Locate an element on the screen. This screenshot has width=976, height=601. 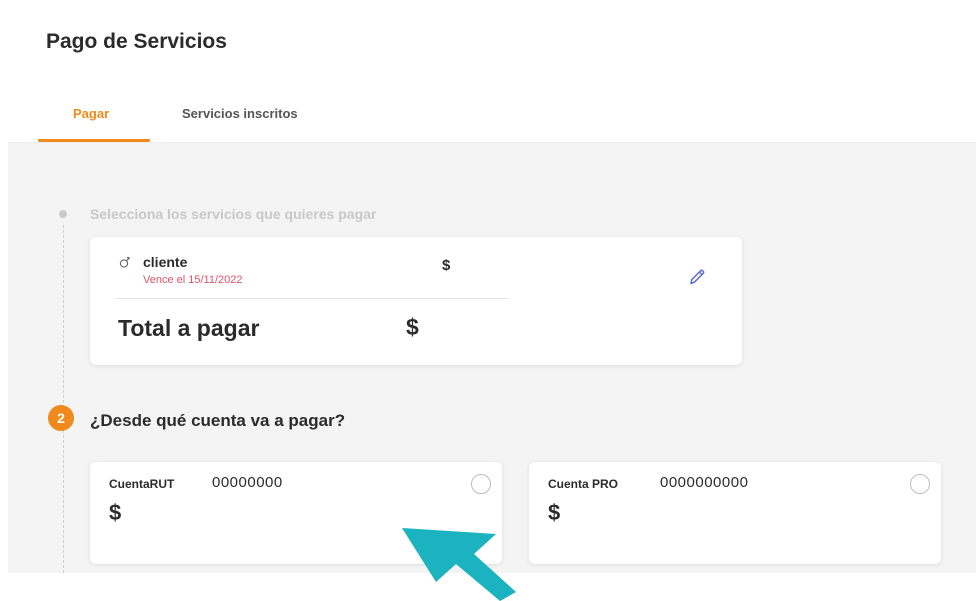
account-number: 0000000000 is located at coordinates (704, 482).